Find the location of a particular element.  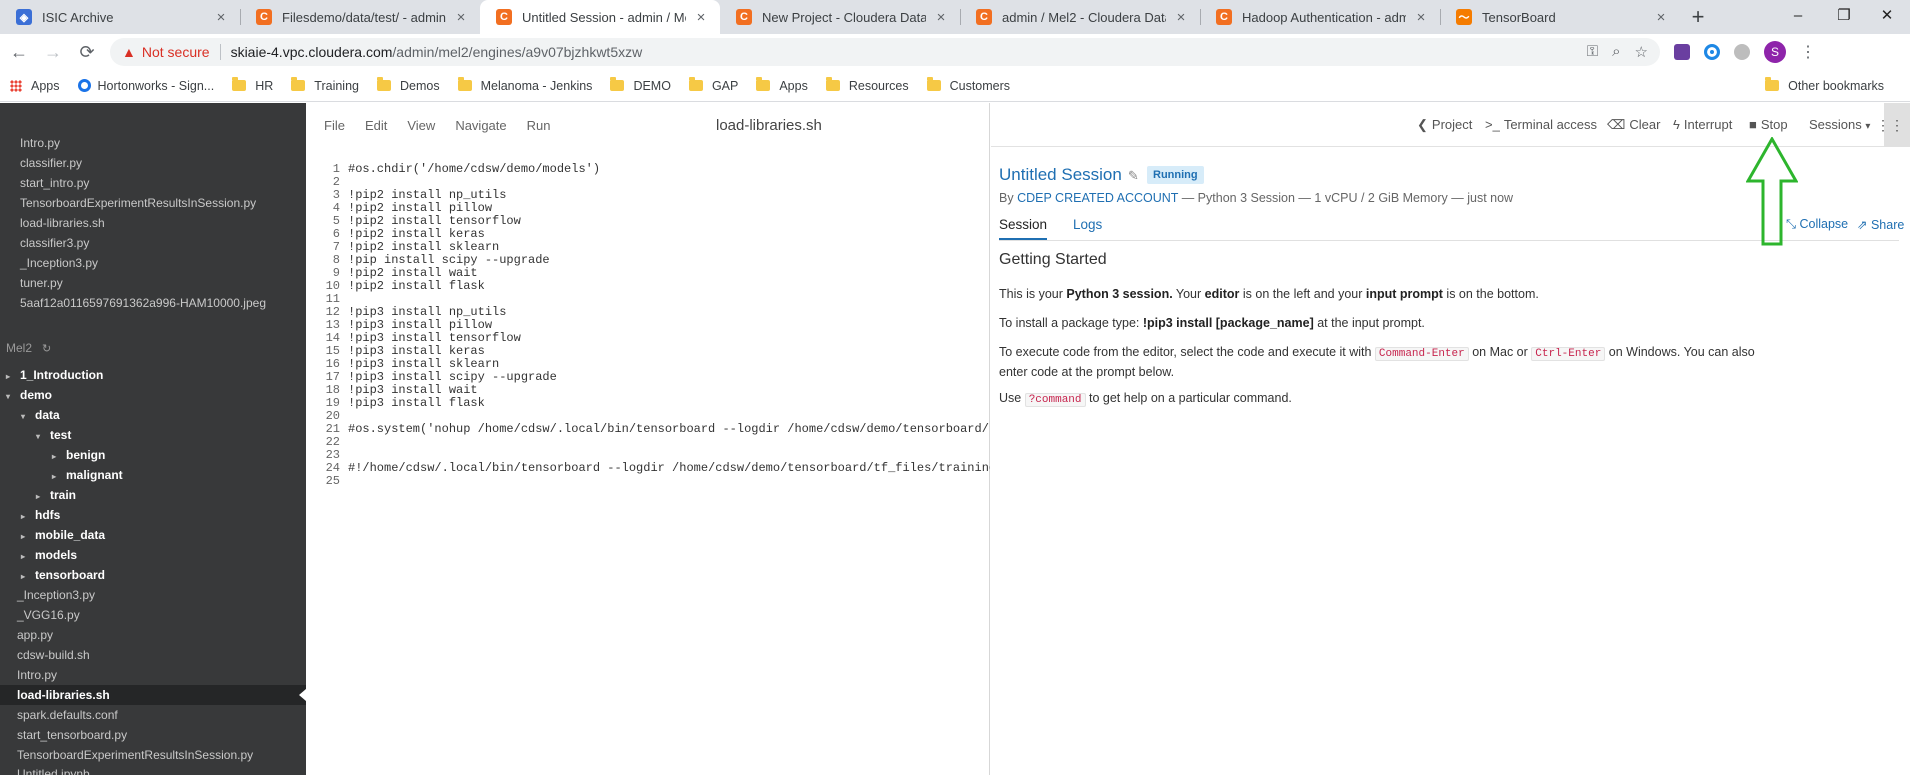

bookmark-star-icon: ☆ is located at coordinates (1641, 52).